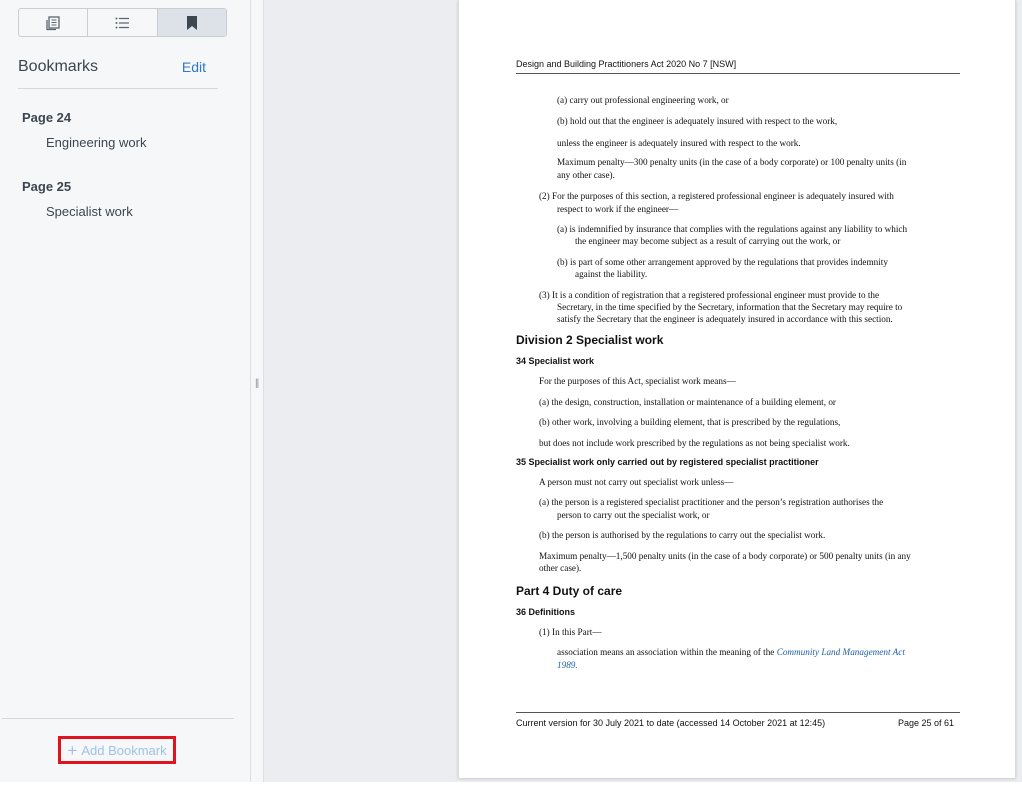 The width and height of the screenshot is (1022, 802). Describe the element at coordinates (758, 665) in the screenshot. I see `definition-text: 1989.` at that location.